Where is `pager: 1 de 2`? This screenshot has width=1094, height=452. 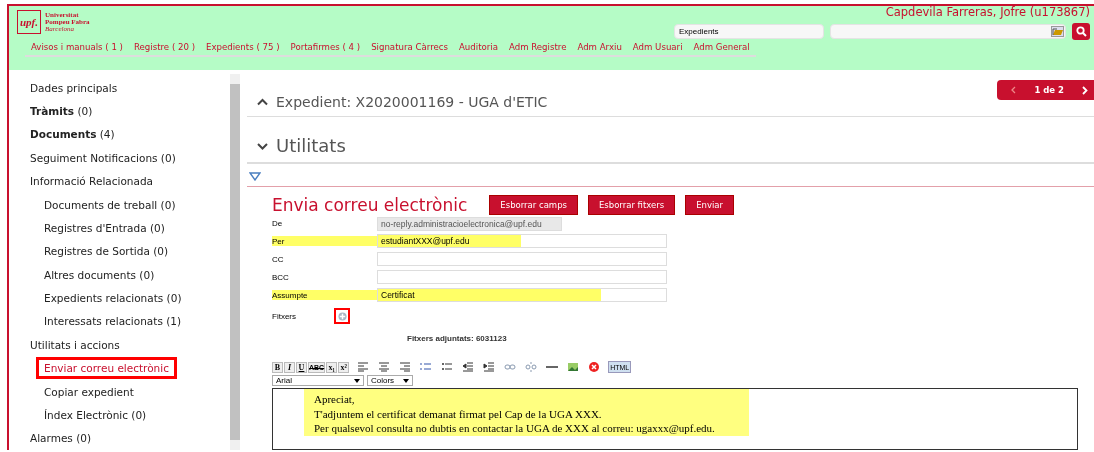
pager: 1 de 2 is located at coordinates (1045, 90).